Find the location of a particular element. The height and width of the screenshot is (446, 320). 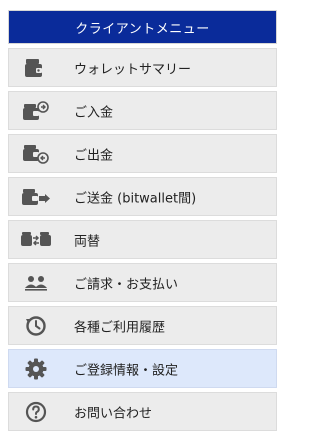

menu-header: クライアントメニュー is located at coordinates (142, 27).